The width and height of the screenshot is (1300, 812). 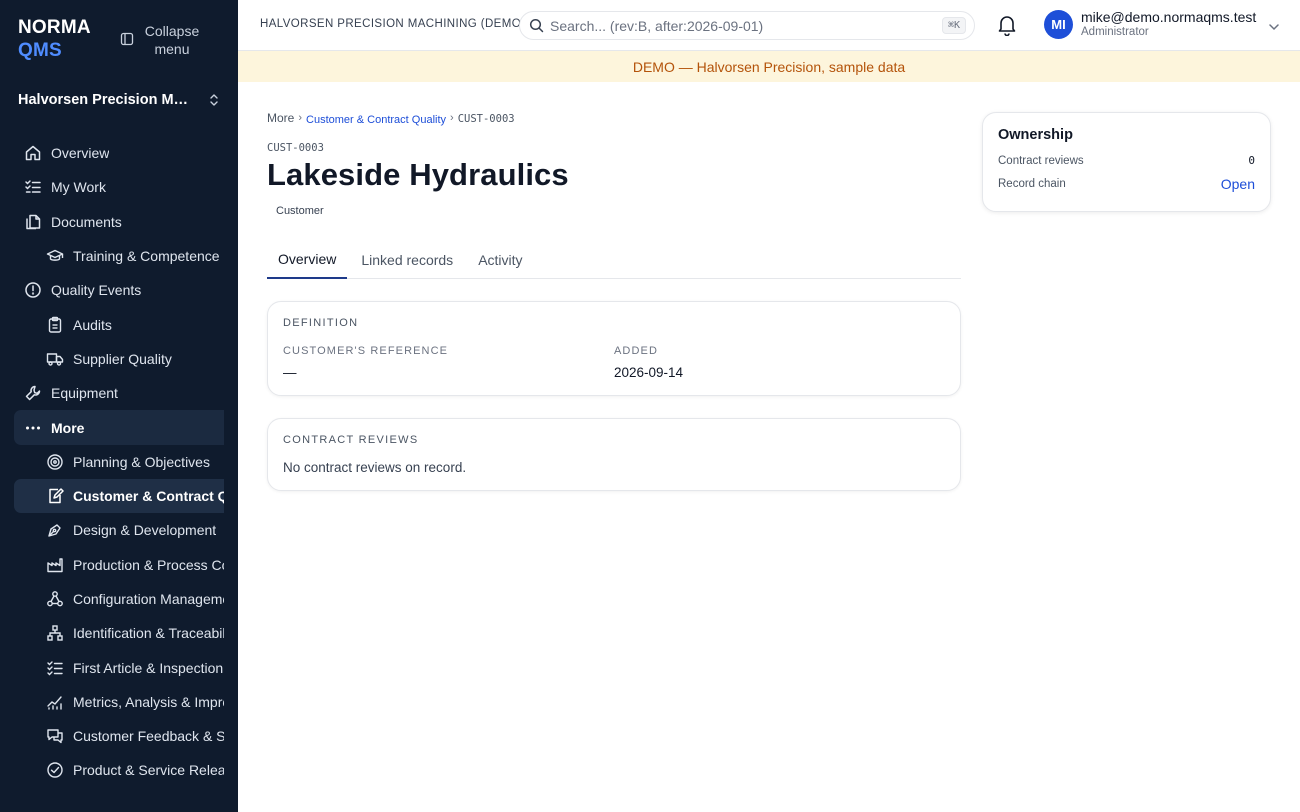 What do you see at coordinates (80, 153) in the screenshot?
I see `sidebar-item-label: Overview` at bounding box center [80, 153].